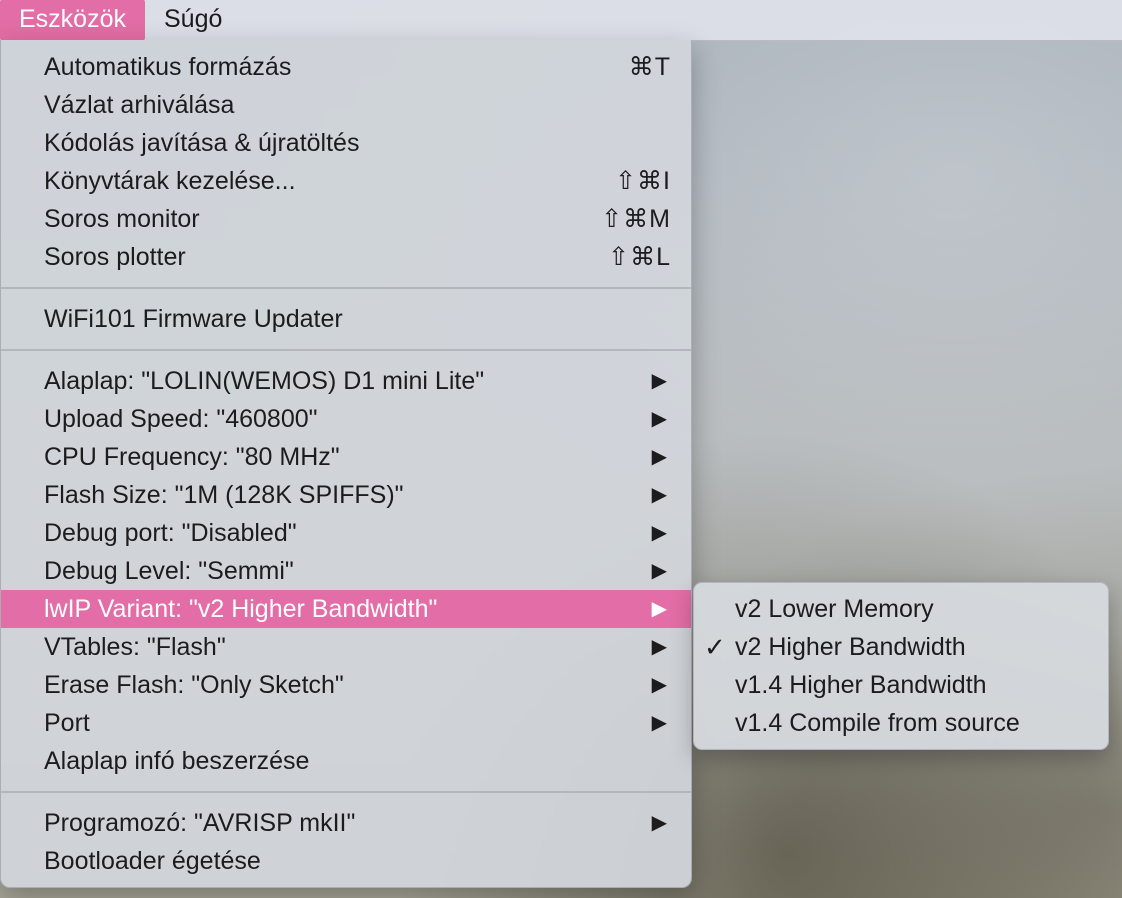 This screenshot has height=898, width=1122. I want to click on menu-item-manage-libraries: Könyvtárak kezelése... ⇧⌘I, so click(346, 181).